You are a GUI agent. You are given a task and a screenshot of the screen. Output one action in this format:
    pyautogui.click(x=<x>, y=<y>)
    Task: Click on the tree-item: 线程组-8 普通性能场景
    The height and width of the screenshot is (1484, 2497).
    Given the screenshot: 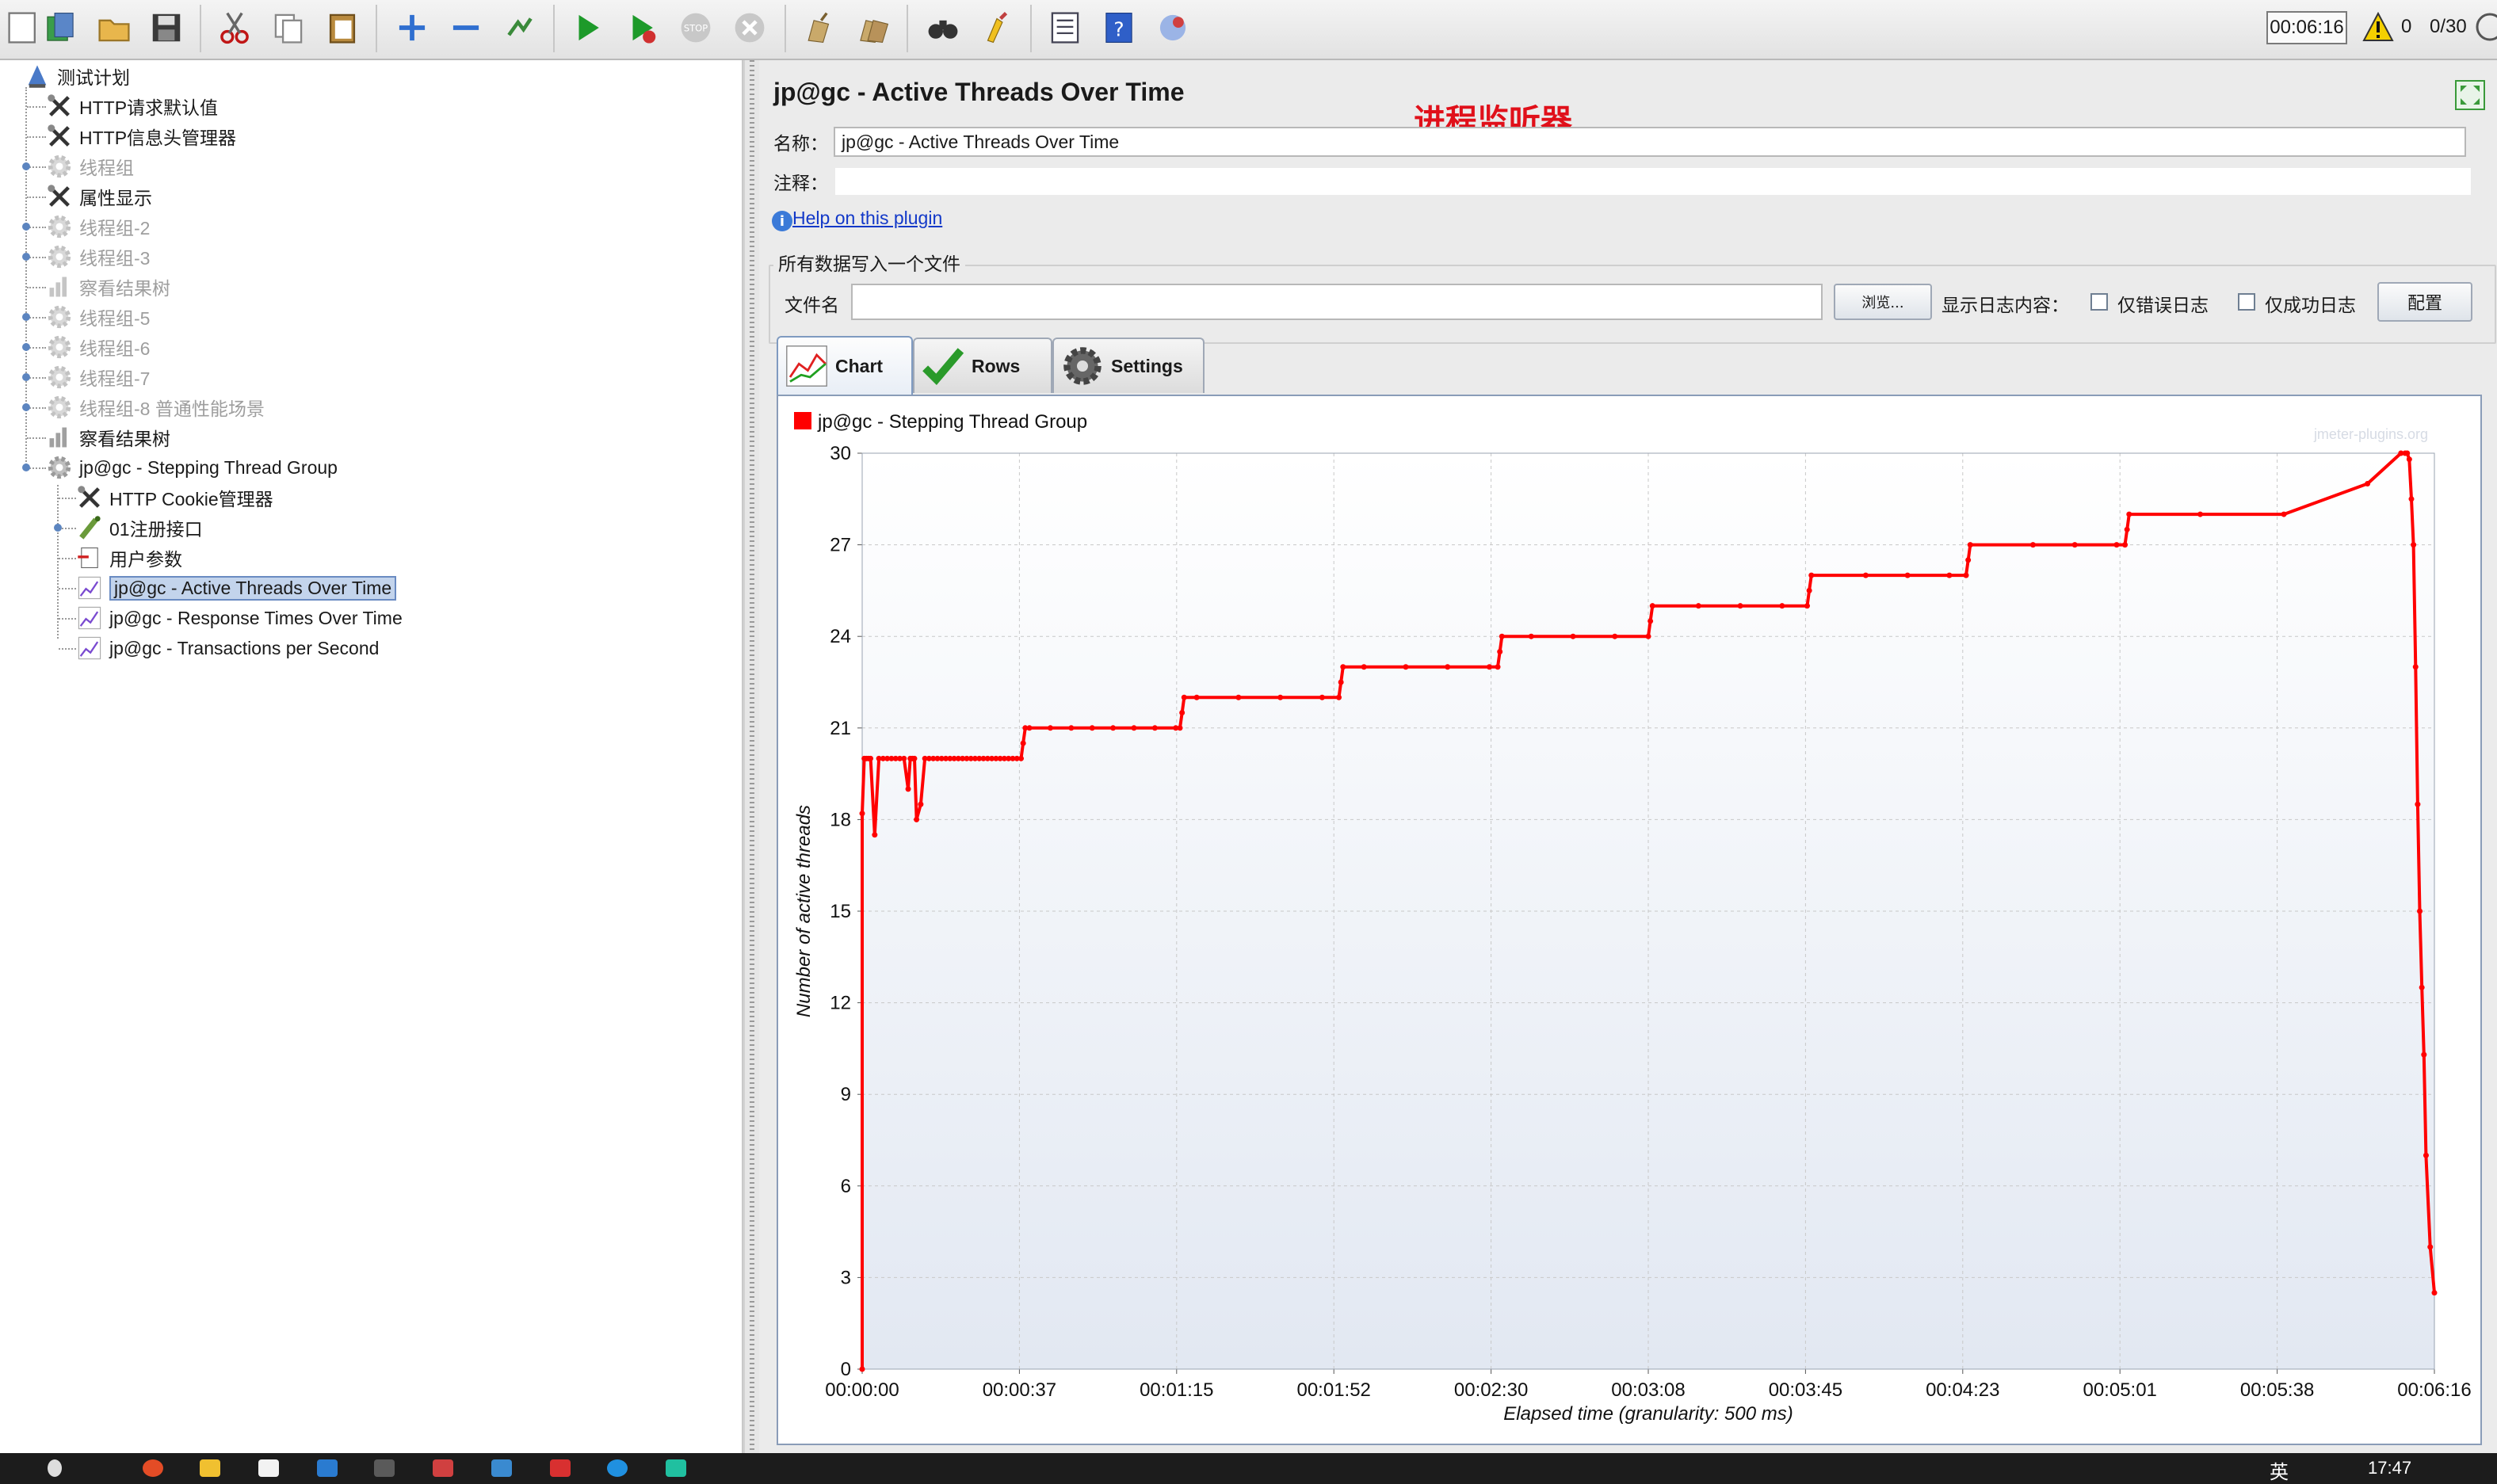 What is the action you would take?
    pyautogui.click(x=155, y=407)
    